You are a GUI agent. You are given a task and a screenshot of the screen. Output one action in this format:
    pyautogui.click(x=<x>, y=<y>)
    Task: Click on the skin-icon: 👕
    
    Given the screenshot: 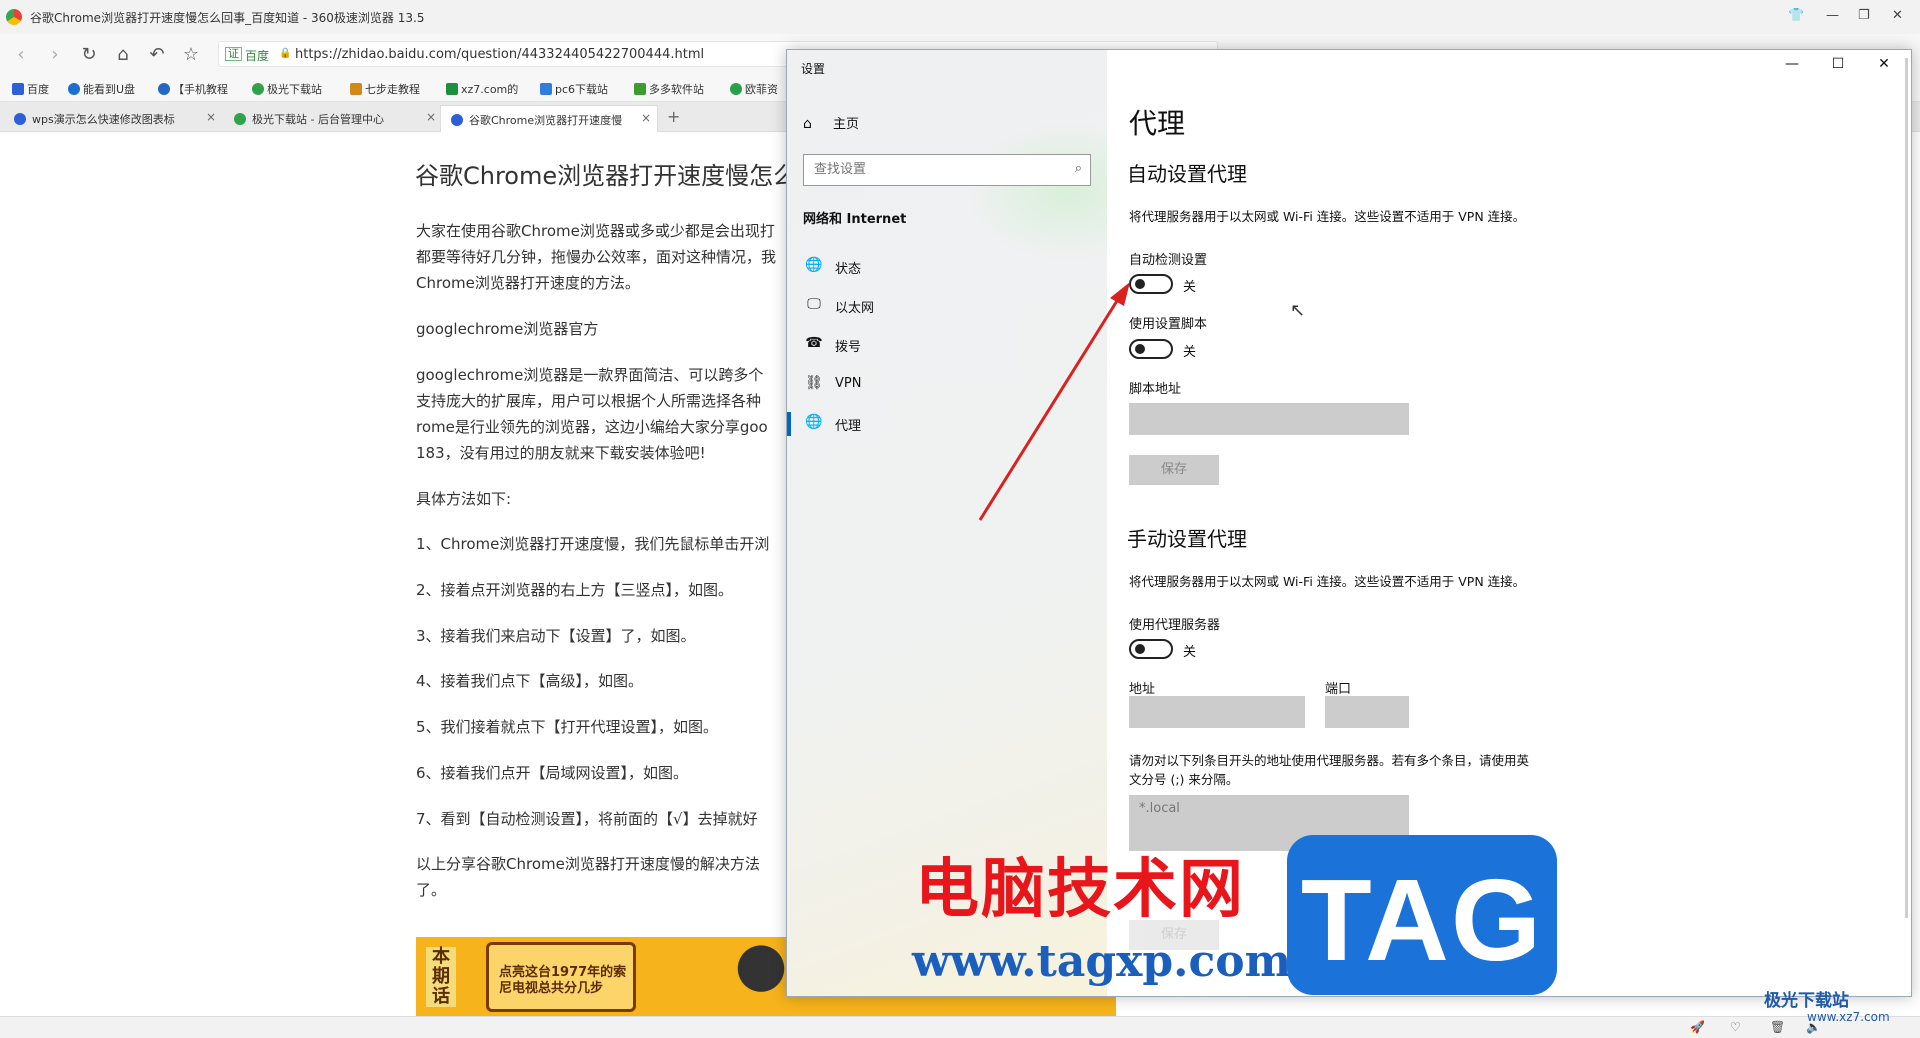 What is the action you would take?
    pyautogui.click(x=1796, y=15)
    